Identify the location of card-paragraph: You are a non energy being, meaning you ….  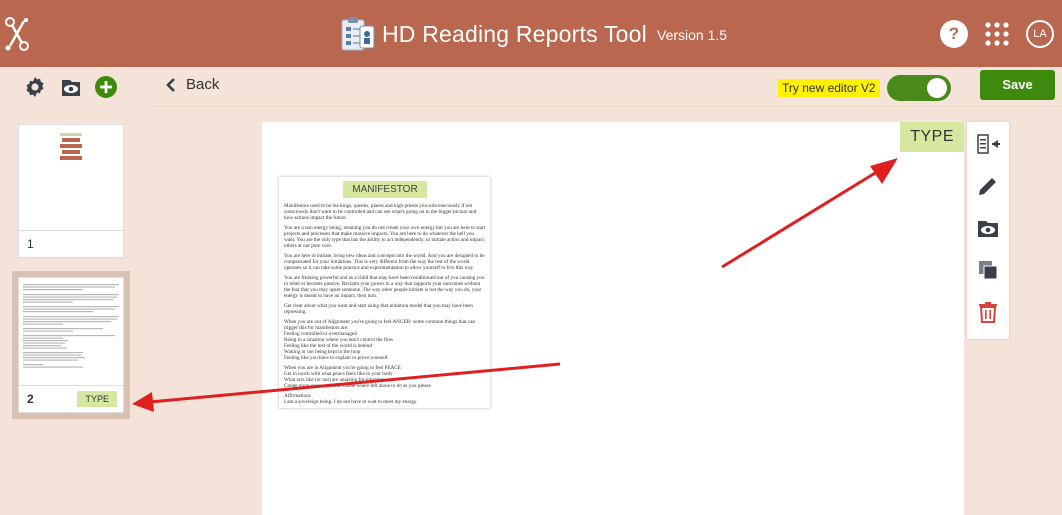
(385, 237).